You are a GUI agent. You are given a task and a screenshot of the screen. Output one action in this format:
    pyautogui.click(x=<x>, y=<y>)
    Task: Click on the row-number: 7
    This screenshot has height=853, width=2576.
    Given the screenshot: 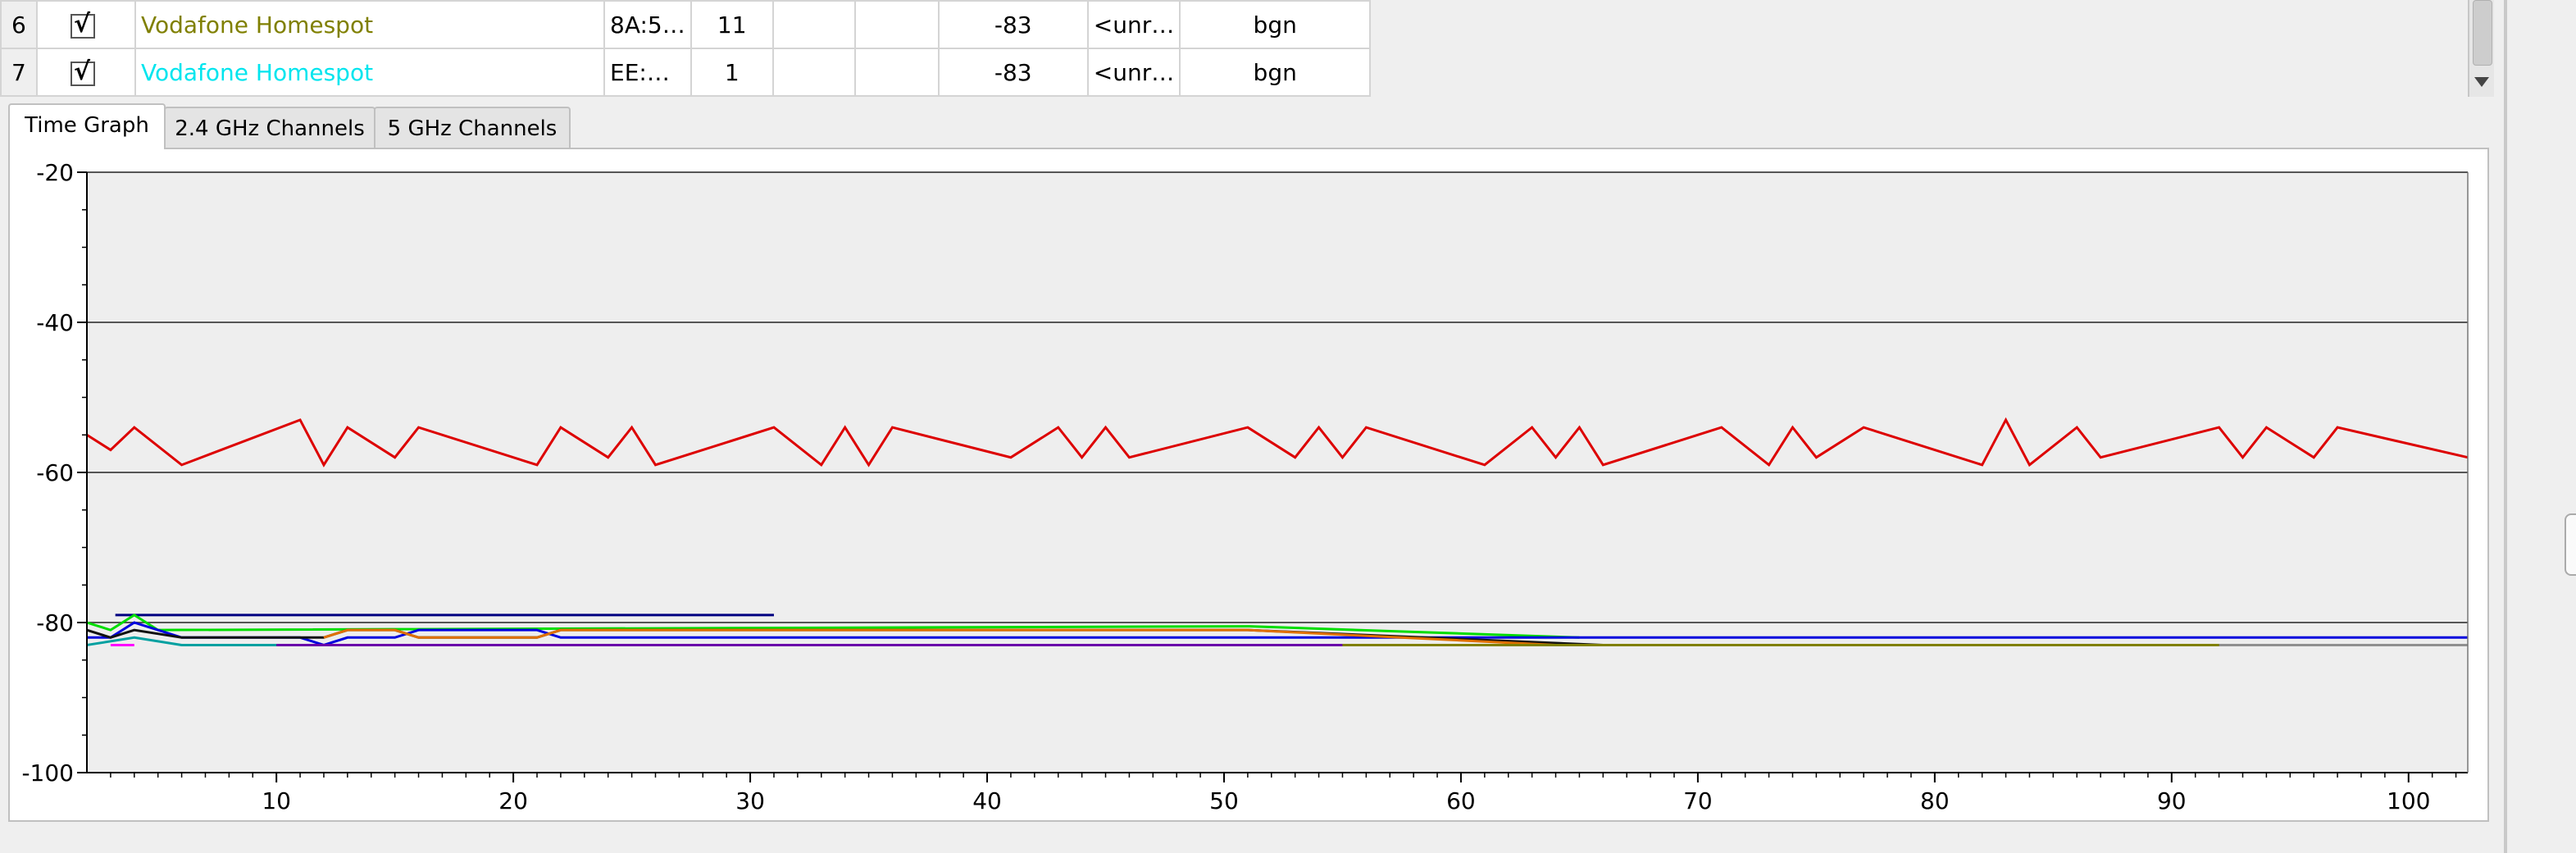 What is the action you would take?
    pyautogui.click(x=19, y=72)
    